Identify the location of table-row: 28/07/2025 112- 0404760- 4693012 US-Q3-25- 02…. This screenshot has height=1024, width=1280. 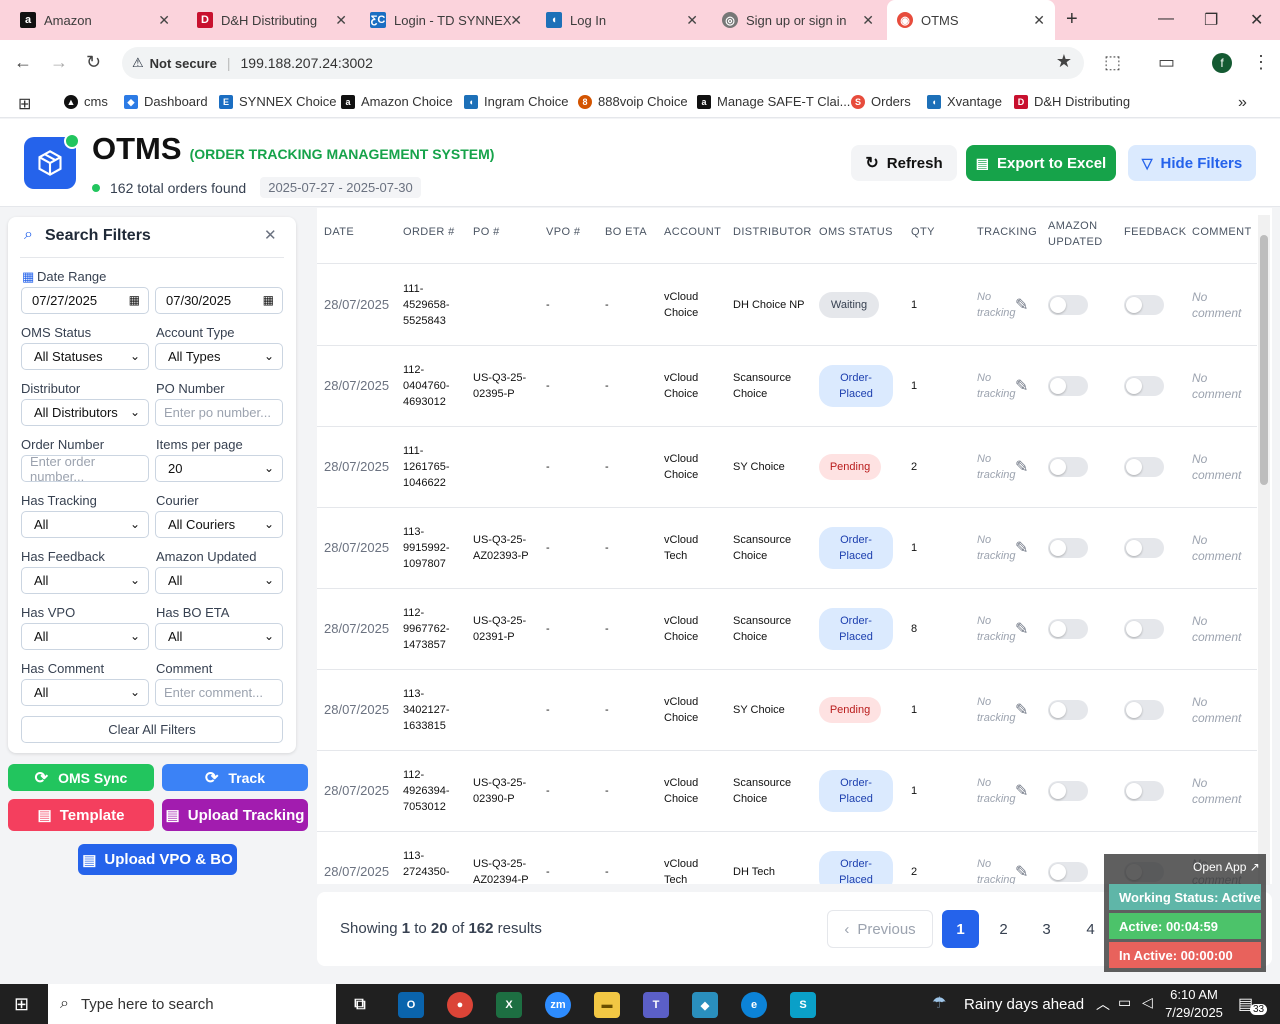
(787, 386).